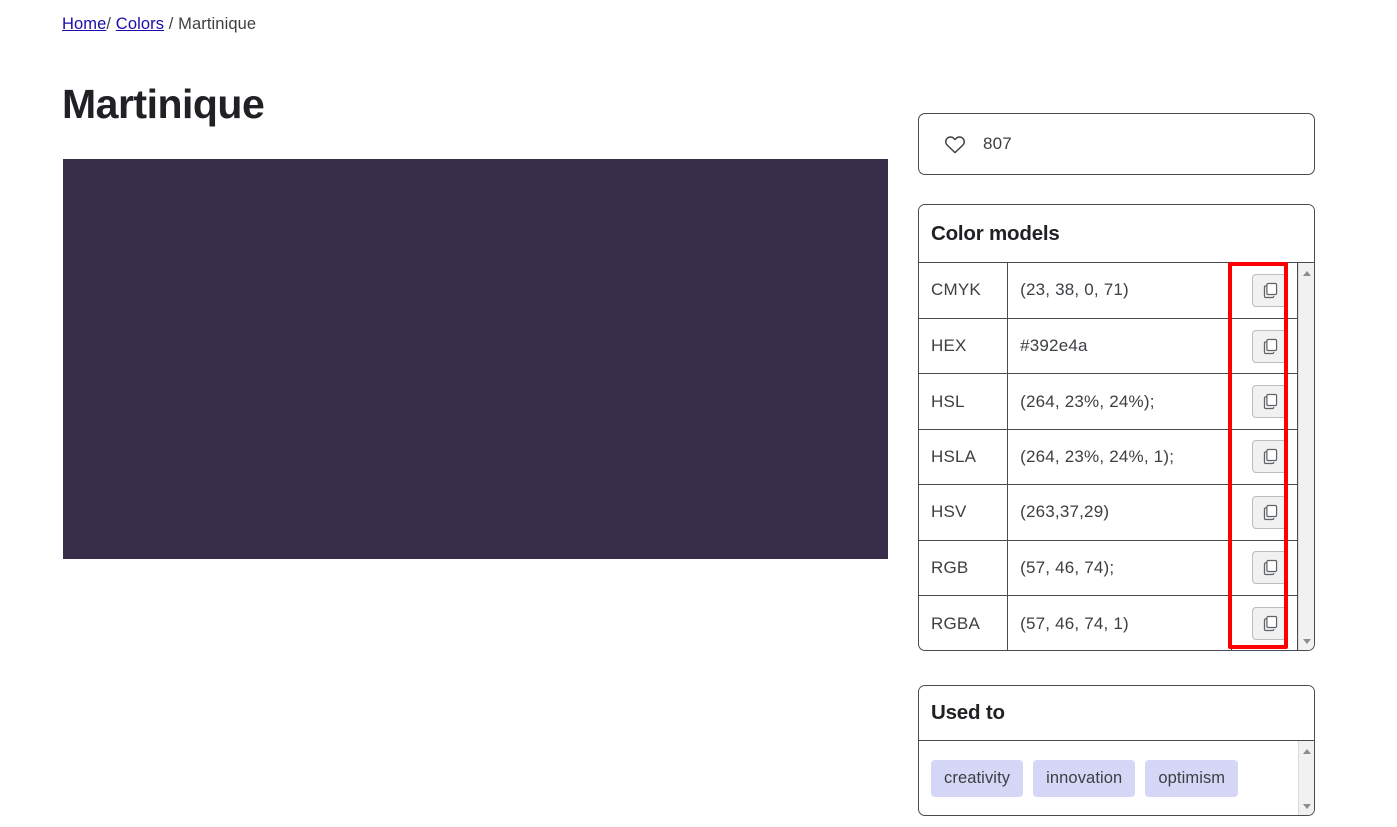 The height and width of the screenshot is (827, 1397). What do you see at coordinates (217, 24) in the screenshot?
I see `breadcrumb-current: Martinique` at bounding box center [217, 24].